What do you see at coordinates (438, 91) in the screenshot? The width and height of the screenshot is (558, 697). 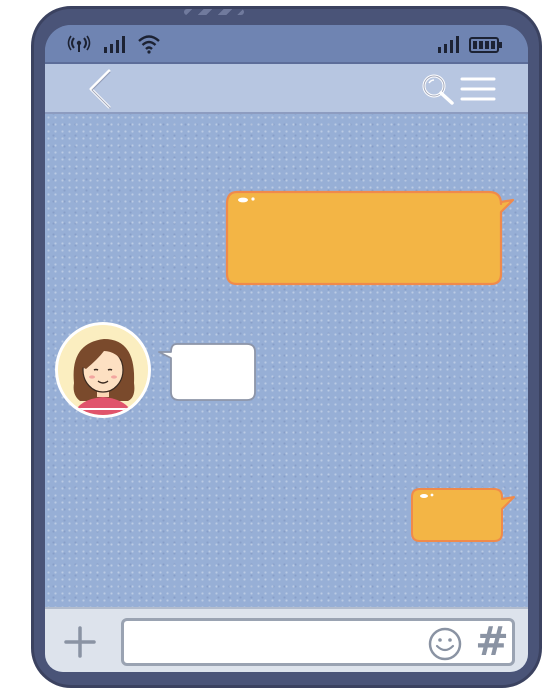 I see `search-icon` at bounding box center [438, 91].